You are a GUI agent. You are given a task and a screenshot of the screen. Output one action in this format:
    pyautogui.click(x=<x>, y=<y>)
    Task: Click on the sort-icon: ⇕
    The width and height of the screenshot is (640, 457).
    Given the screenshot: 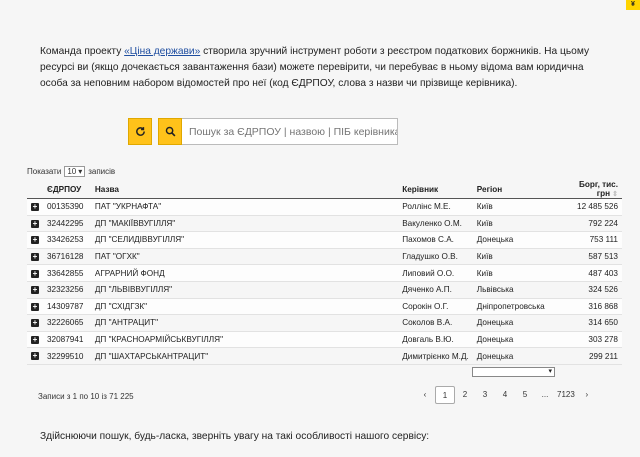 What is the action you would take?
    pyautogui.click(x=615, y=194)
    